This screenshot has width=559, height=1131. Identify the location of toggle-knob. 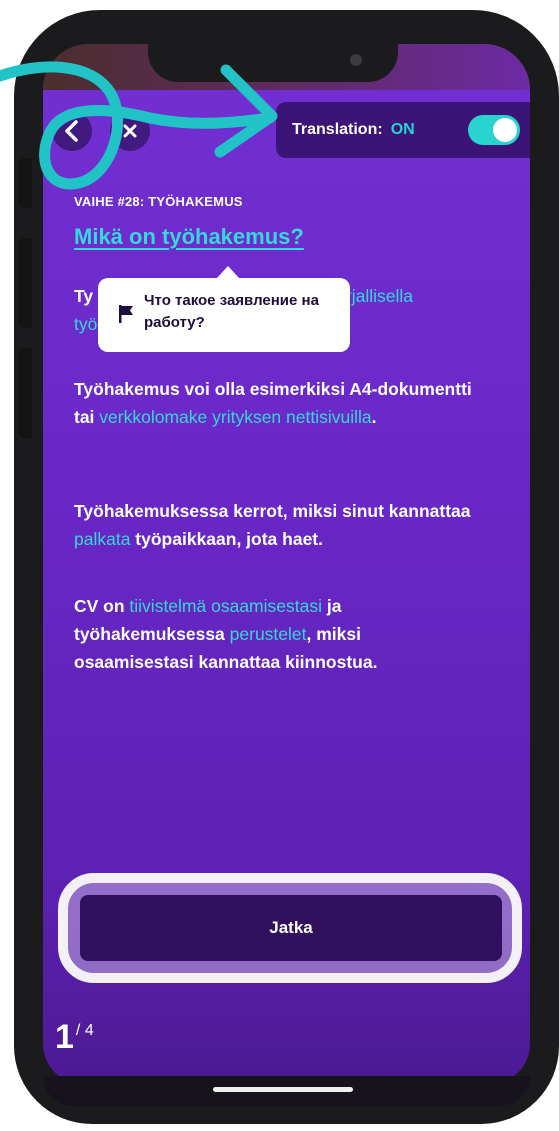
(505, 130).